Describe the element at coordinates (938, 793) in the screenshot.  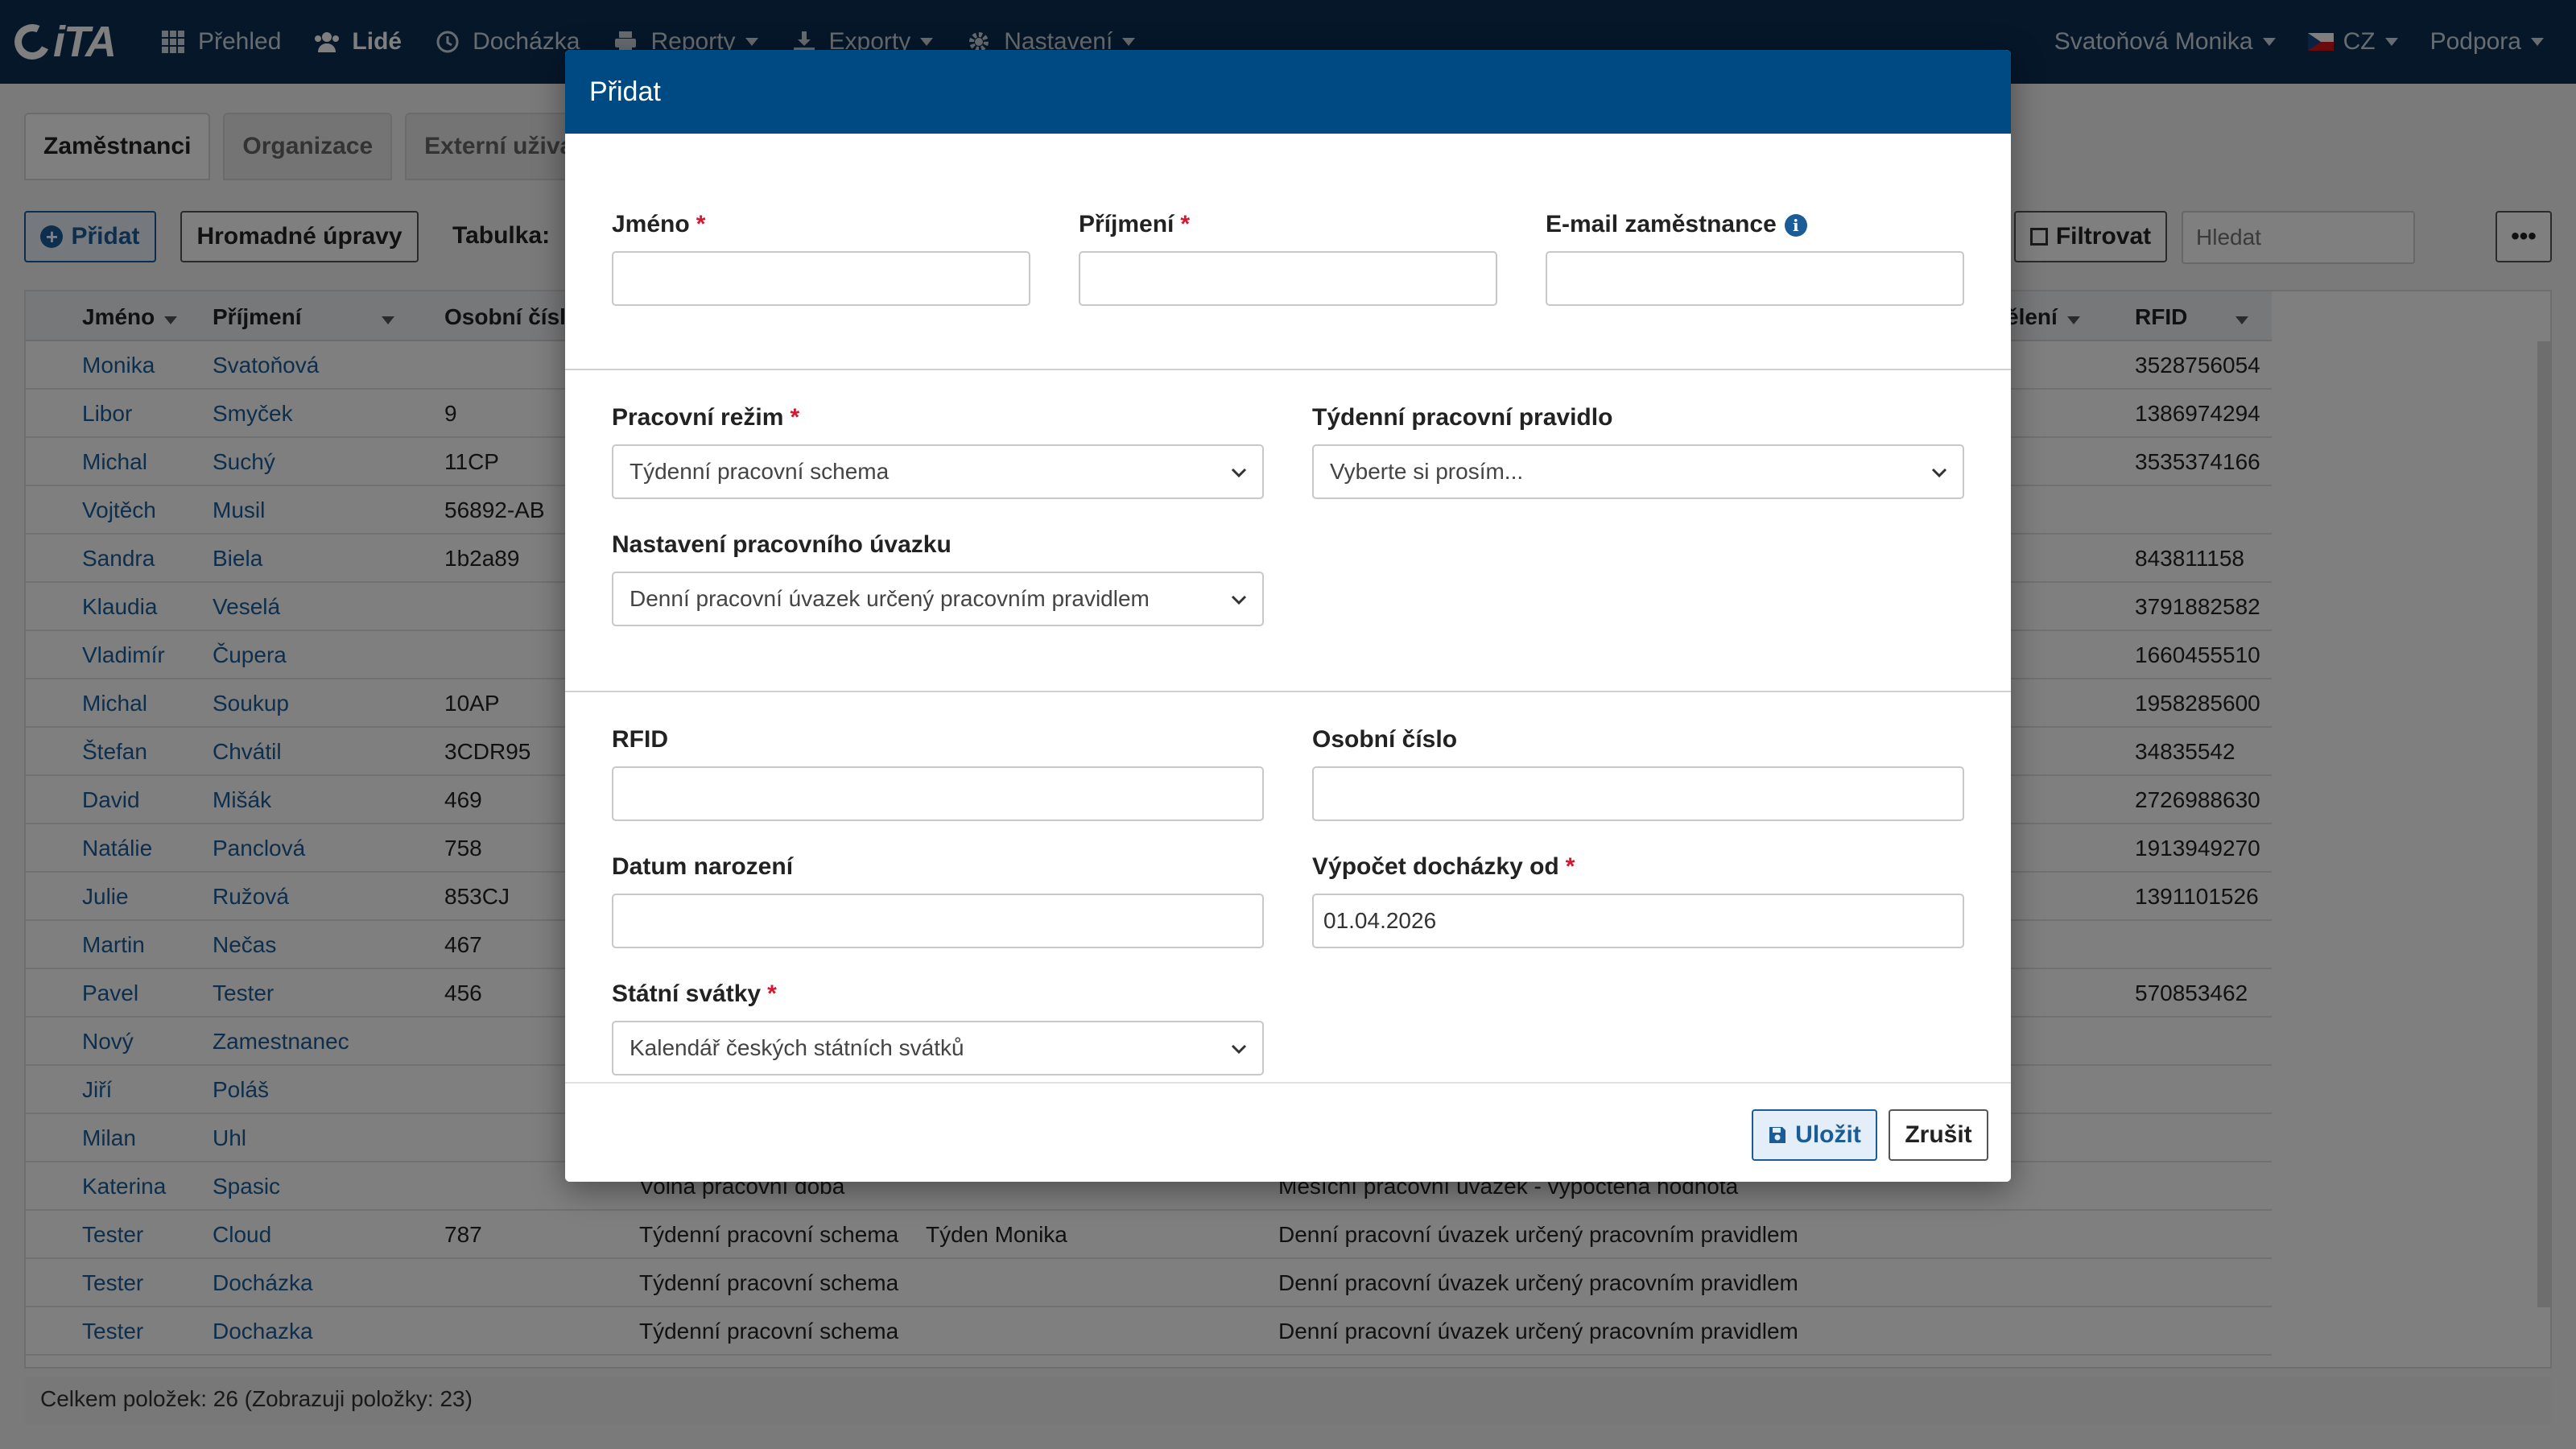
I see `rfid-input` at that location.